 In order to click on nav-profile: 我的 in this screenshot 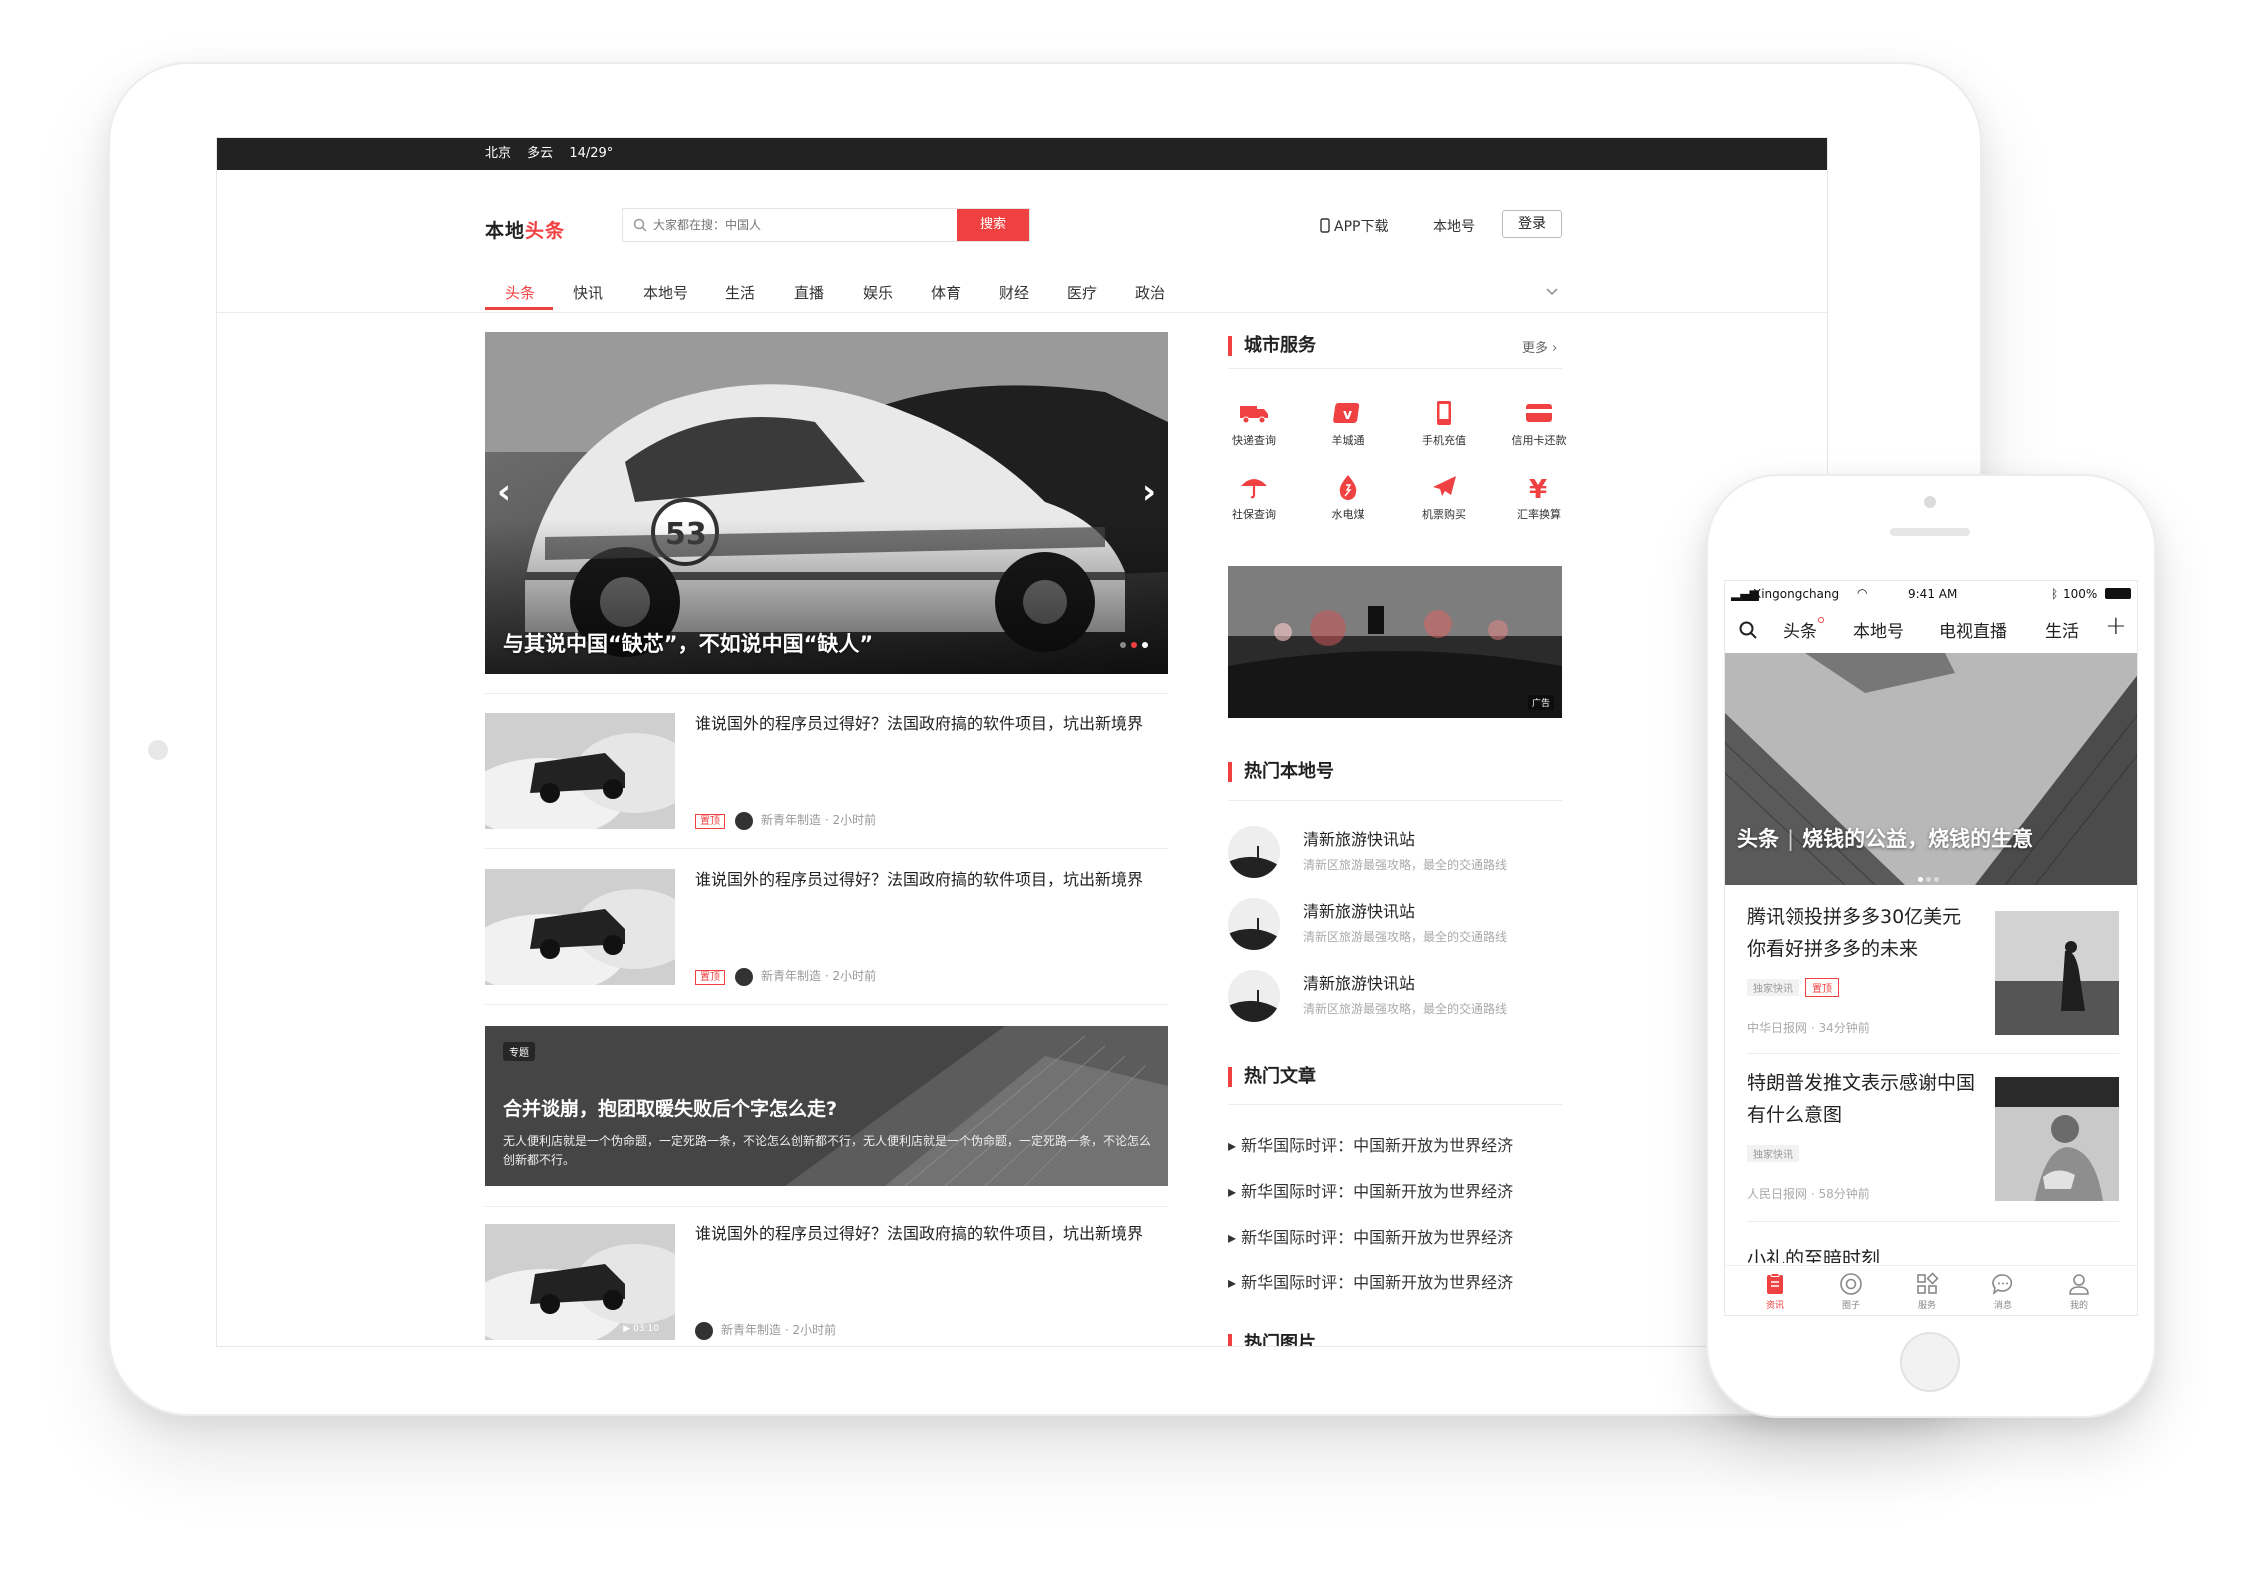, I will do `click(2079, 1291)`.